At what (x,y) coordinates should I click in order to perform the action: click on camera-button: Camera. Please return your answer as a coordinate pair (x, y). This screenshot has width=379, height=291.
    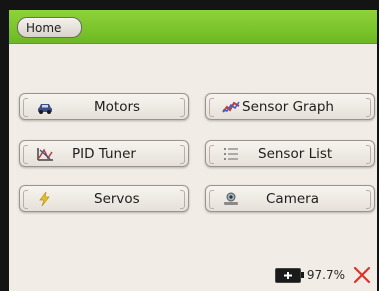
    Looking at the image, I should click on (290, 198).